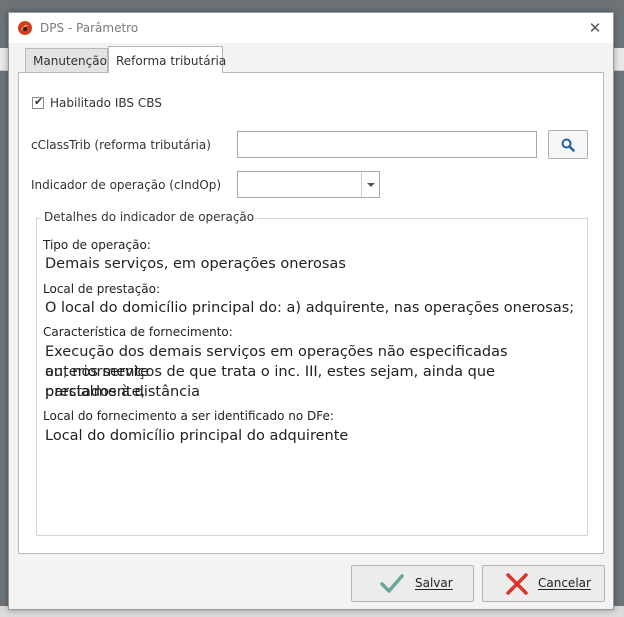 The width and height of the screenshot is (624, 617). I want to click on cclasstrib-search-button, so click(568, 144).